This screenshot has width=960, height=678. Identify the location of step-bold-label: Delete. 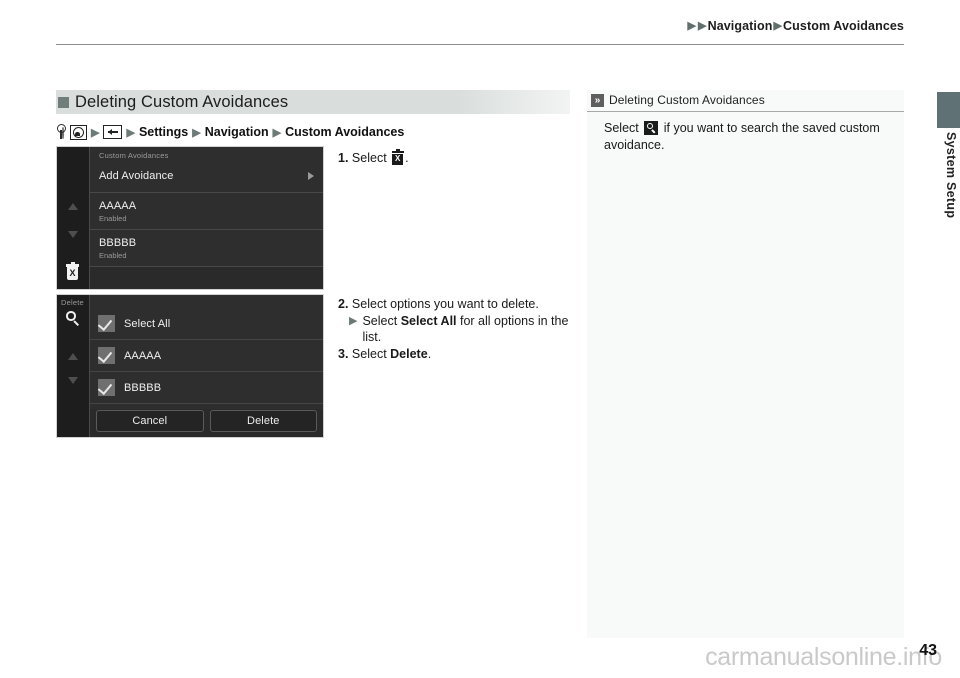
(409, 354).